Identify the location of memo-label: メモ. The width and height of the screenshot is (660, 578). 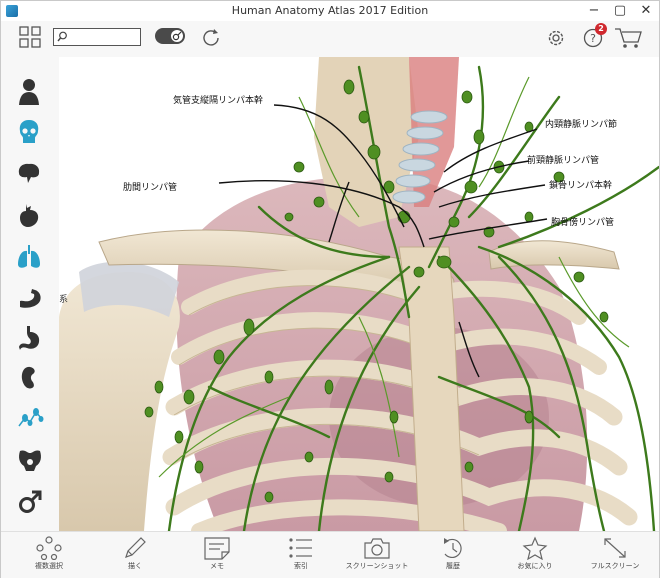
(217, 566).